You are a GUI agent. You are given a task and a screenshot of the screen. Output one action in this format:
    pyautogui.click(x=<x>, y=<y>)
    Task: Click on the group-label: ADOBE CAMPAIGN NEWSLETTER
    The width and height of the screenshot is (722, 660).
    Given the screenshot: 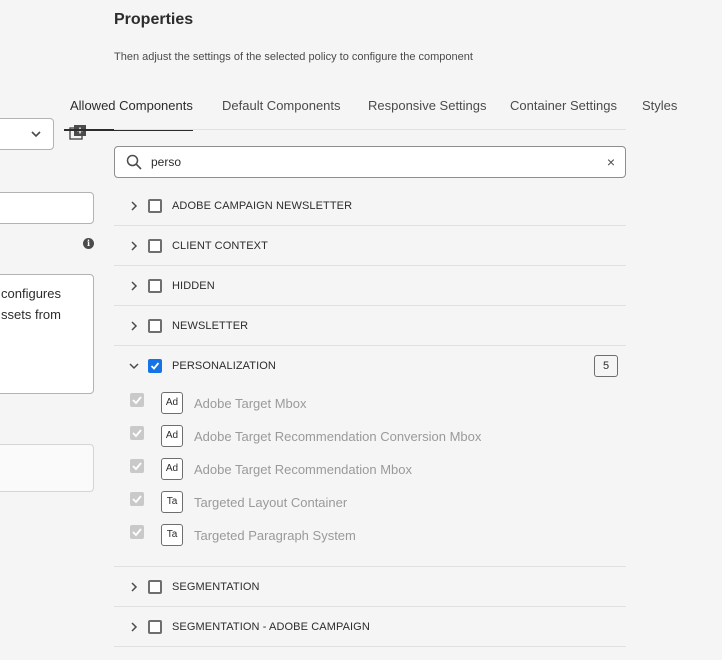 What is the action you would take?
    pyautogui.click(x=262, y=206)
    